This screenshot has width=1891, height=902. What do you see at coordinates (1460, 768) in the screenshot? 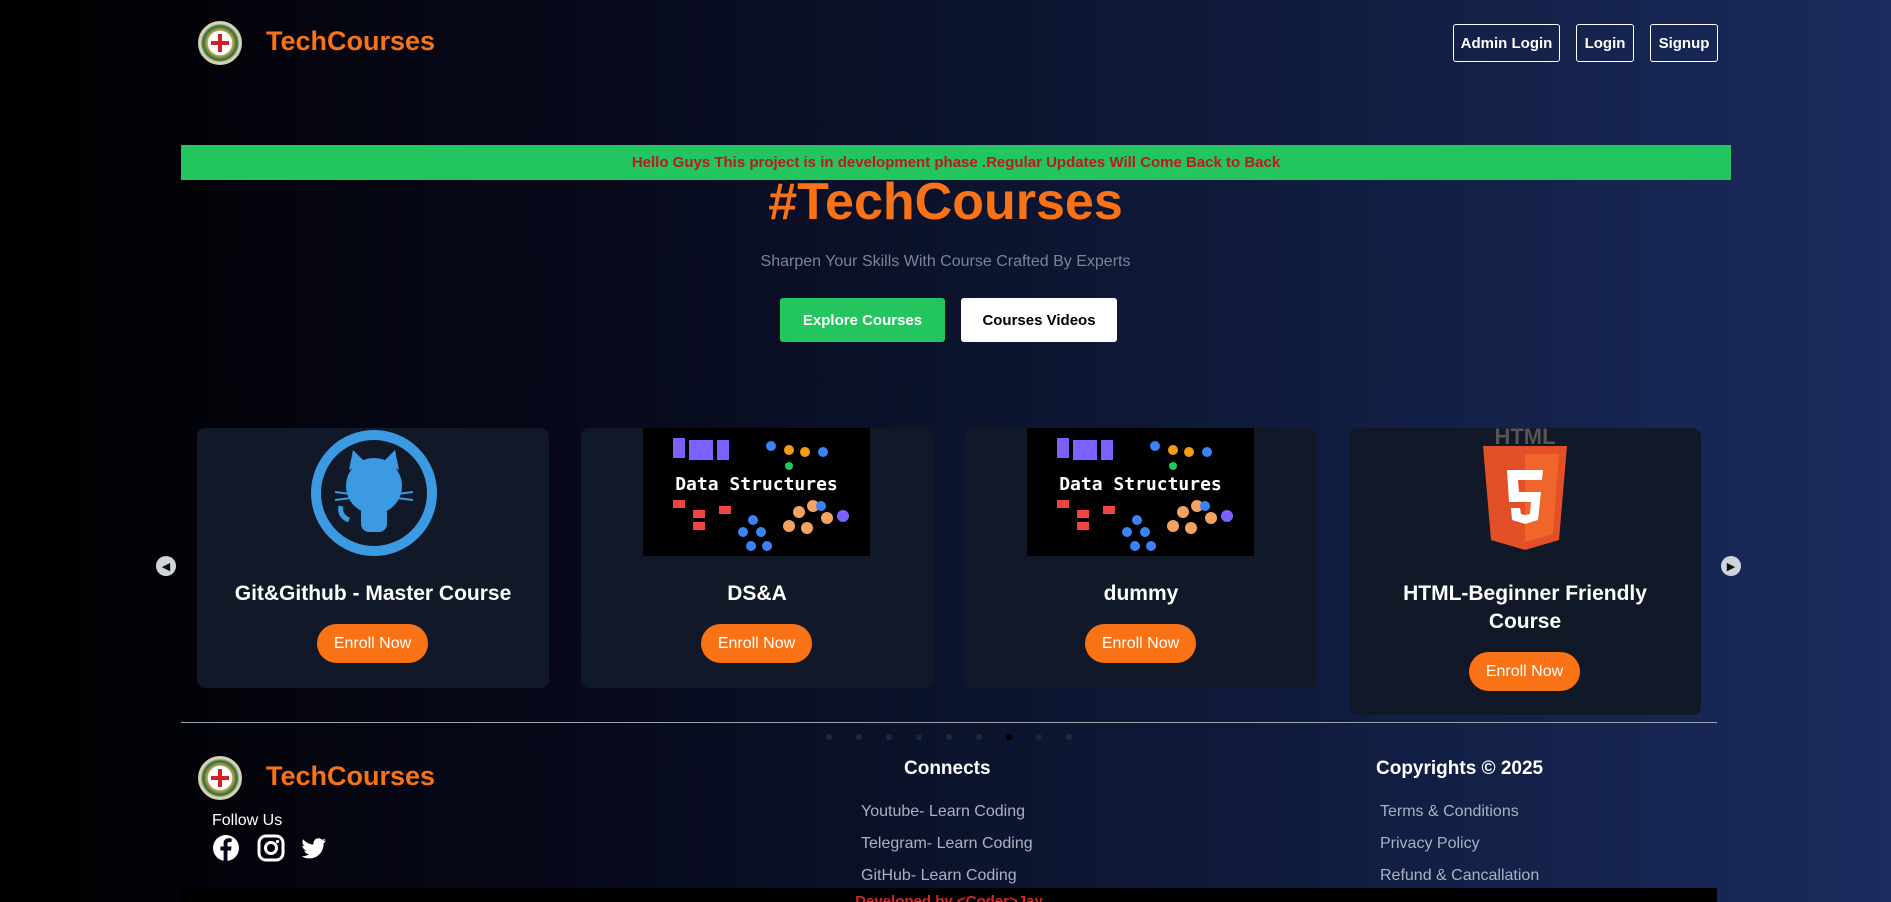
I see `copyrights-title: Copyrights © 2025` at bounding box center [1460, 768].